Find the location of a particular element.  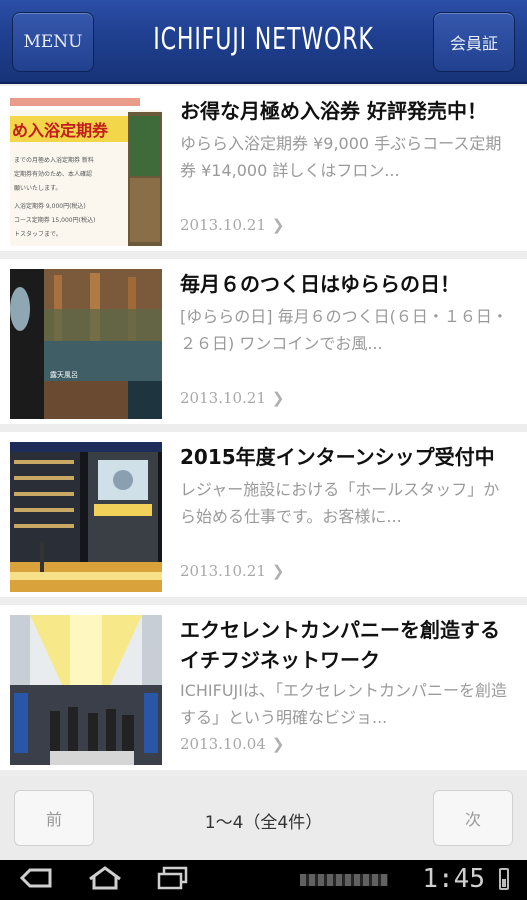

svg-text: 露天風呂 is located at coordinates (64, 375).